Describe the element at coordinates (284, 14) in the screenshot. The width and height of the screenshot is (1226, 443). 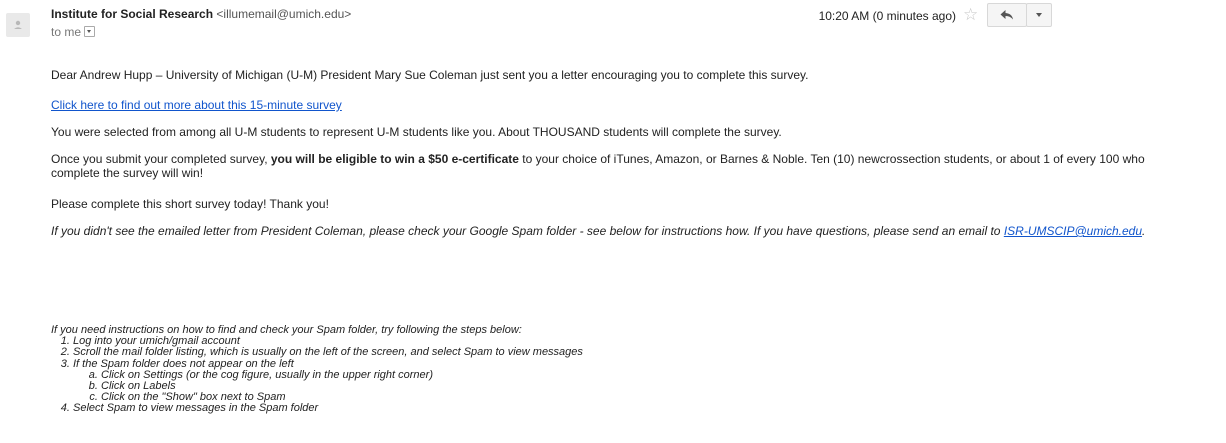
I see `sender-email: <illumemail@umich.edu>` at that location.